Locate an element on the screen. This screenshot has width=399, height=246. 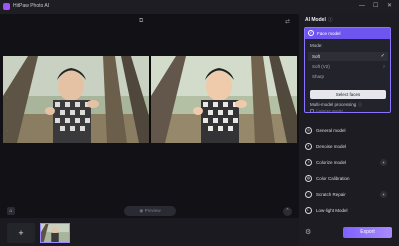
help-icon: ? is located at coordinates (384, 66).